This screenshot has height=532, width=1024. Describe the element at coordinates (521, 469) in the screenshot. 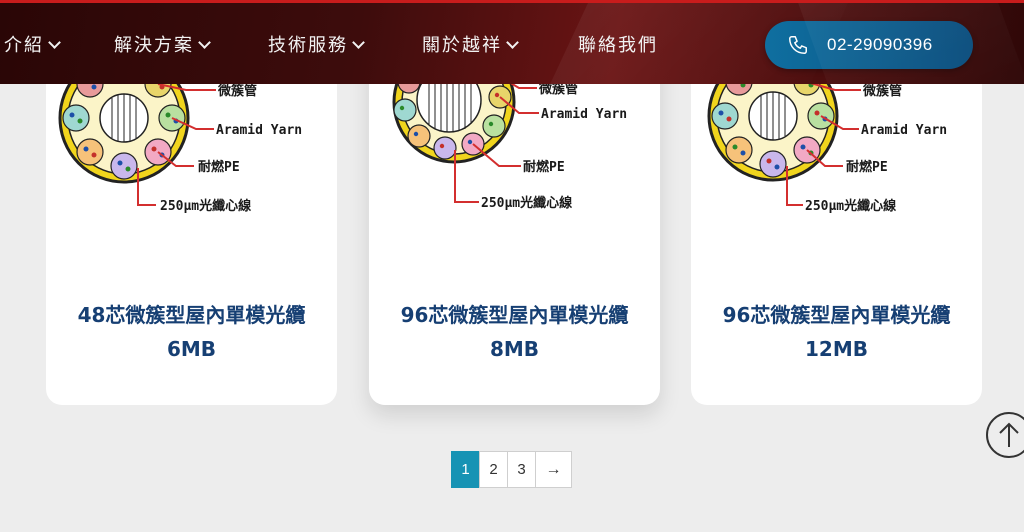

I see `page-link-3: 3` at that location.